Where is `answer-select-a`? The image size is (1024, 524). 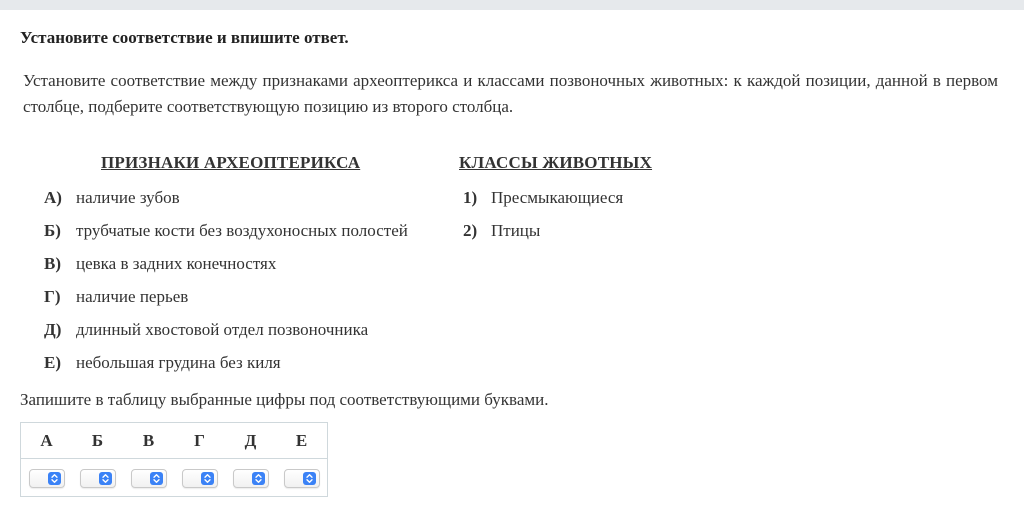
answer-select-a is located at coordinates (47, 478).